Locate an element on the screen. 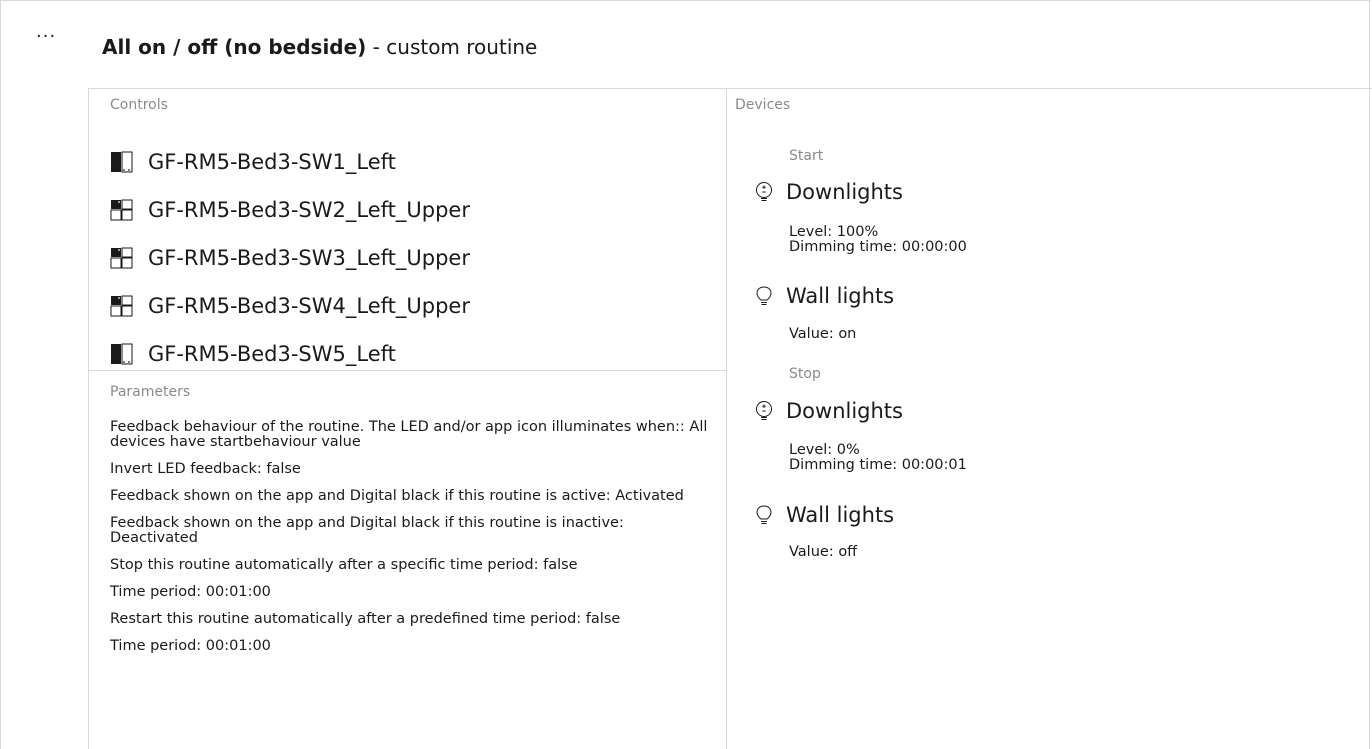 The width and height of the screenshot is (1372, 749). device-detail: Value: off is located at coordinates (823, 552).